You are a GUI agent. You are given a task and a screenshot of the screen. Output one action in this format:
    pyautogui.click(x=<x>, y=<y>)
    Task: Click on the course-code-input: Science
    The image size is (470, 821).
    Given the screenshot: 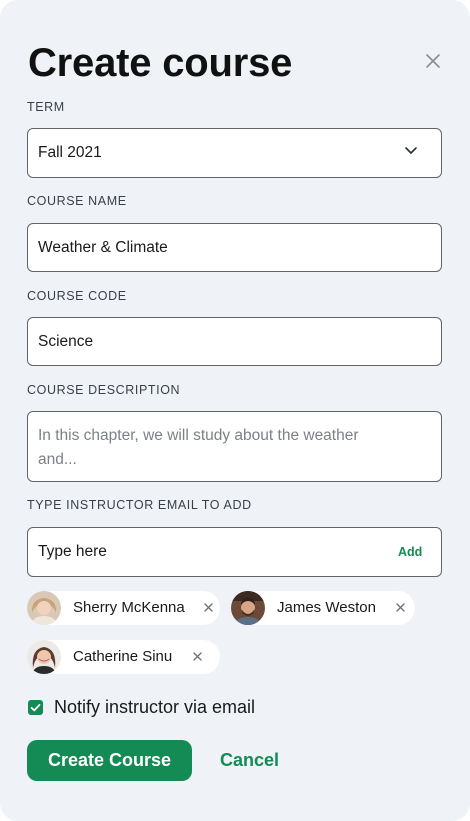 What is the action you would take?
    pyautogui.click(x=234, y=341)
    